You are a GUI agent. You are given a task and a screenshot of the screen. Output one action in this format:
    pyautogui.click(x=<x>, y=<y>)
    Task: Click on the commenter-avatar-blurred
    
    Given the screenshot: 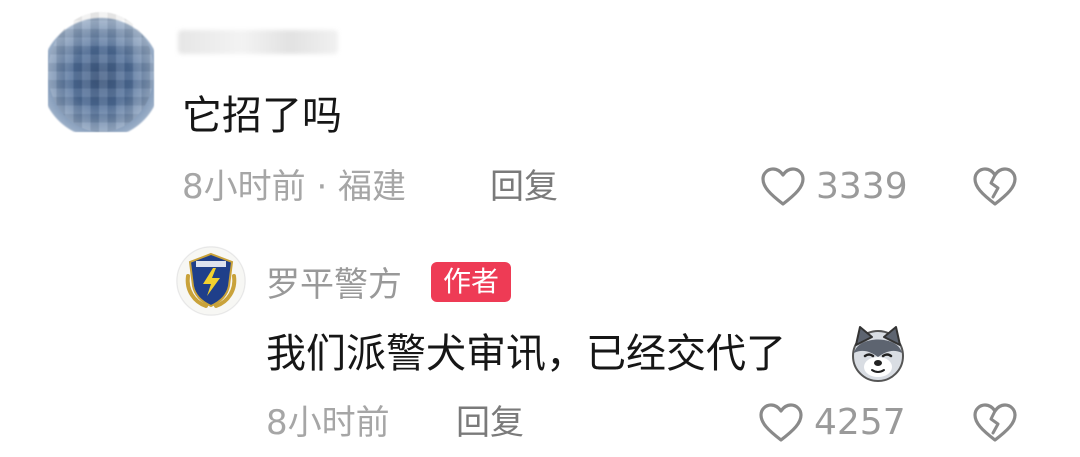 What is the action you would take?
    pyautogui.click(x=101, y=72)
    